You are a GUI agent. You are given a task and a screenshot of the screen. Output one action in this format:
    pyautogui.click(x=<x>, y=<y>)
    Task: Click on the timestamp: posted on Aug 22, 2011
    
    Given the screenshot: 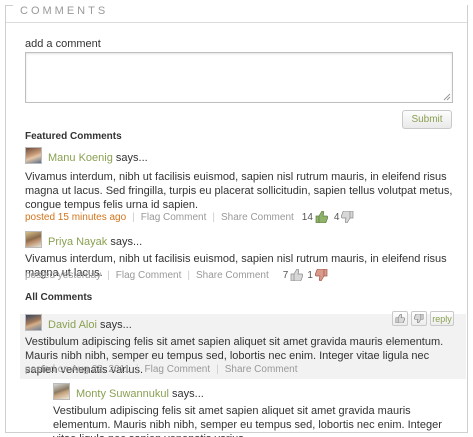 What is the action you would take?
    pyautogui.click(x=77, y=369)
    